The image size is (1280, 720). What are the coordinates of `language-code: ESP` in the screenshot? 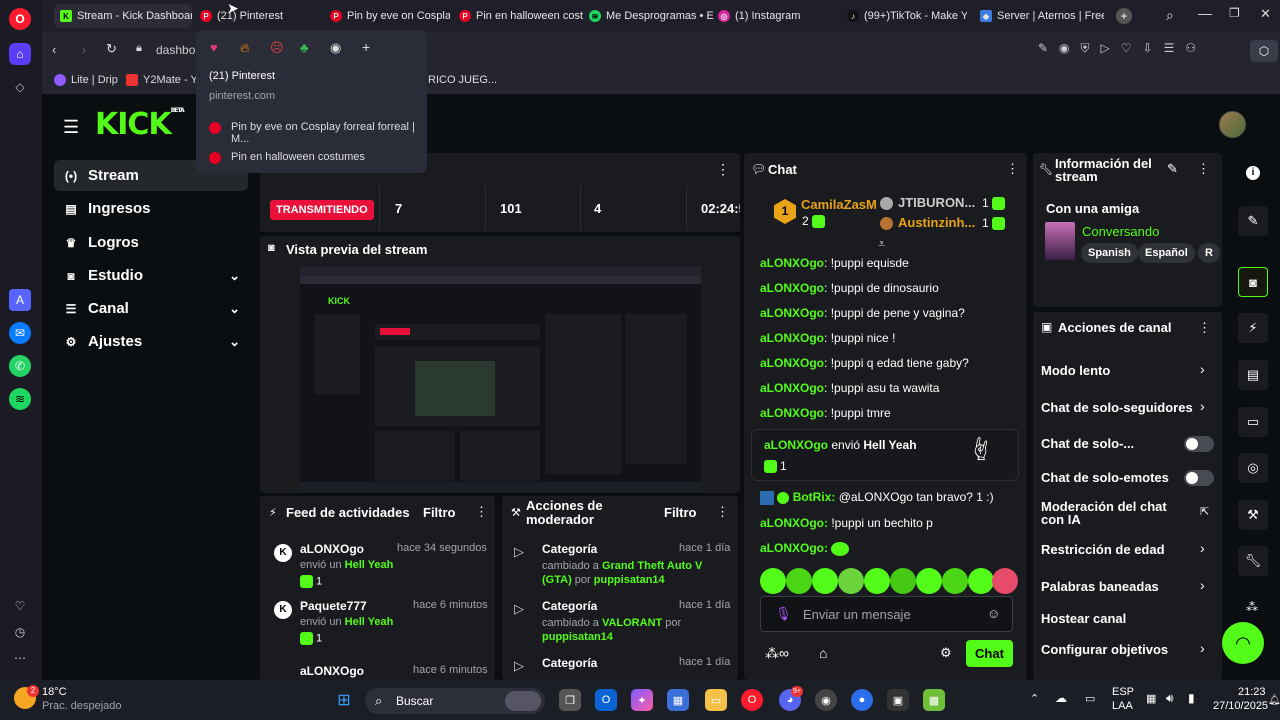 It's located at (1123, 692).